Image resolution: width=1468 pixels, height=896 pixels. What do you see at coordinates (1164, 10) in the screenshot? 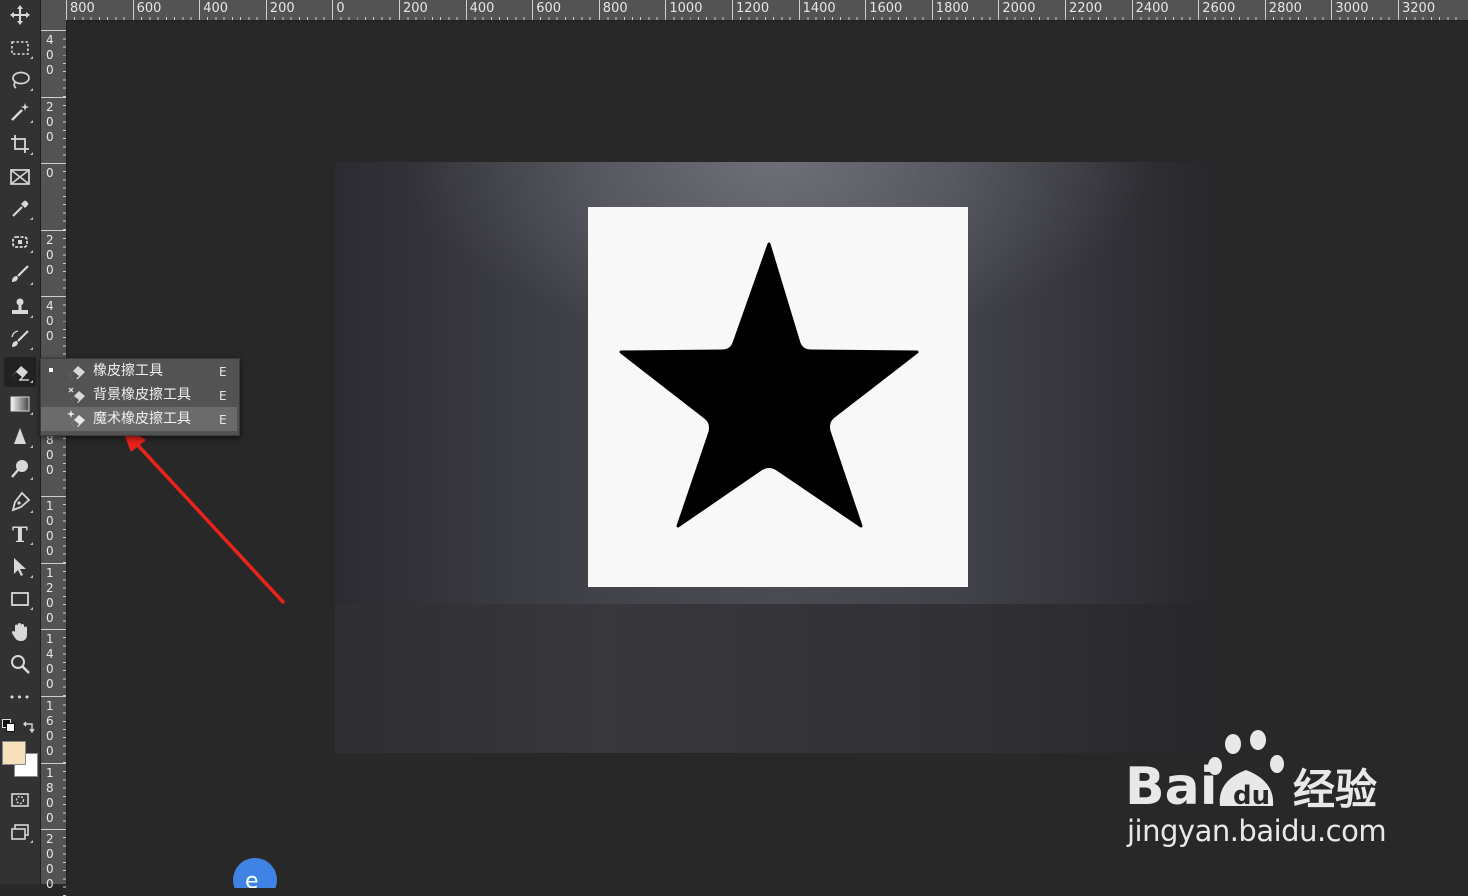
I see `ruler-top-tick: 2400` at bounding box center [1164, 10].